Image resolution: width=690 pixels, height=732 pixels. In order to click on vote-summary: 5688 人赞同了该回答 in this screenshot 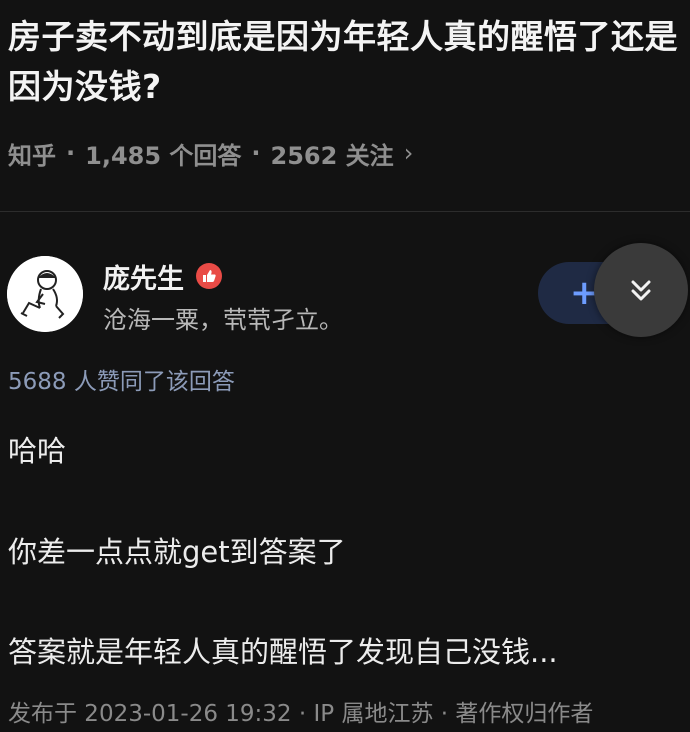, I will do `click(121, 382)`.